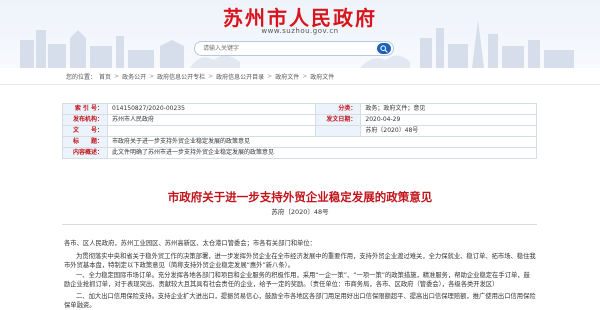  What do you see at coordinates (85, 120) in the screenshot?
I see `issuer-label: 发布机构：` at bounding box center [85, 120].